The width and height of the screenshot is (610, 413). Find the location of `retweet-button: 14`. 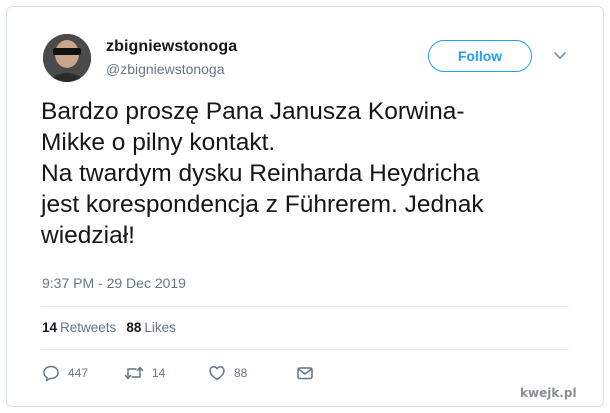

retweet-button: 14 is located at coordinates (166, 373).